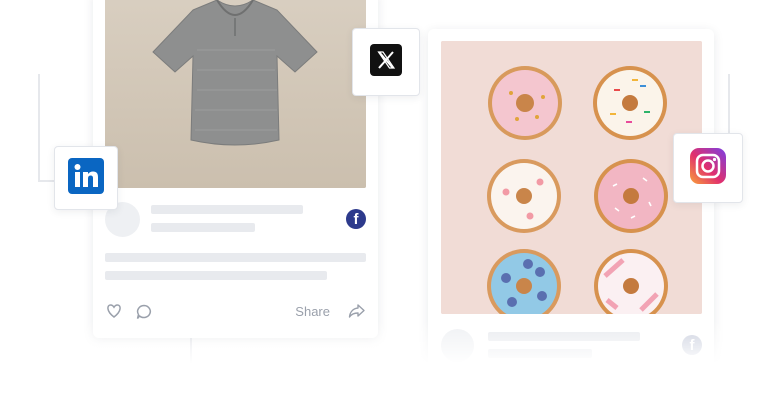  I want to click on x-logo-icon, so click(386, 62).